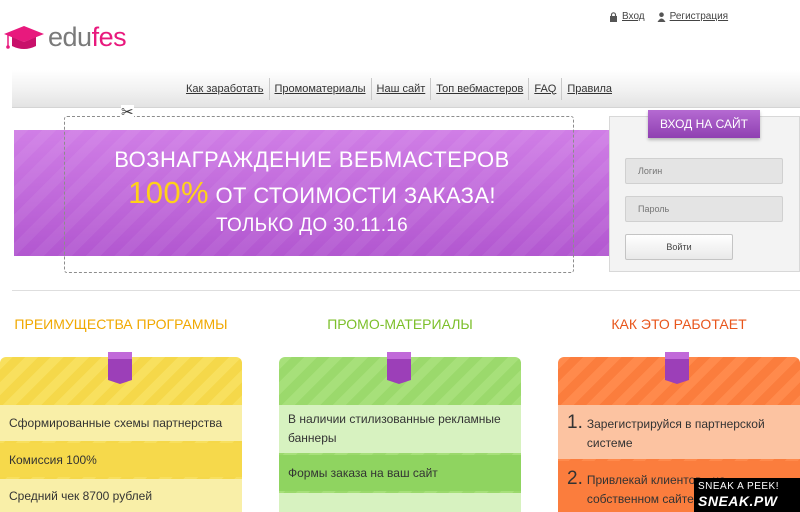 This screenshot has width=800, height=512. I want to click on login-link-label: Вход, so click(633, 16).